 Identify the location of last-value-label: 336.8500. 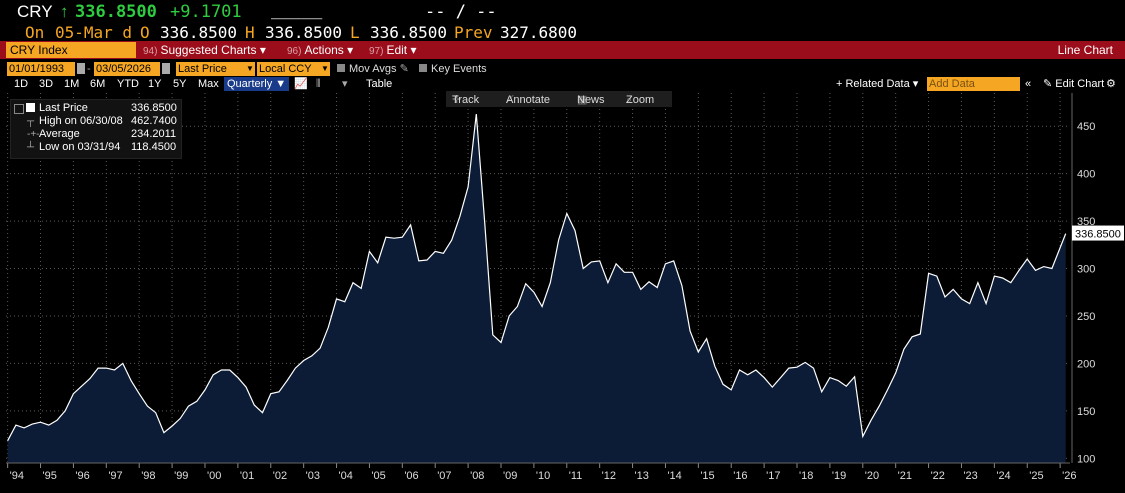
(1098, 235).